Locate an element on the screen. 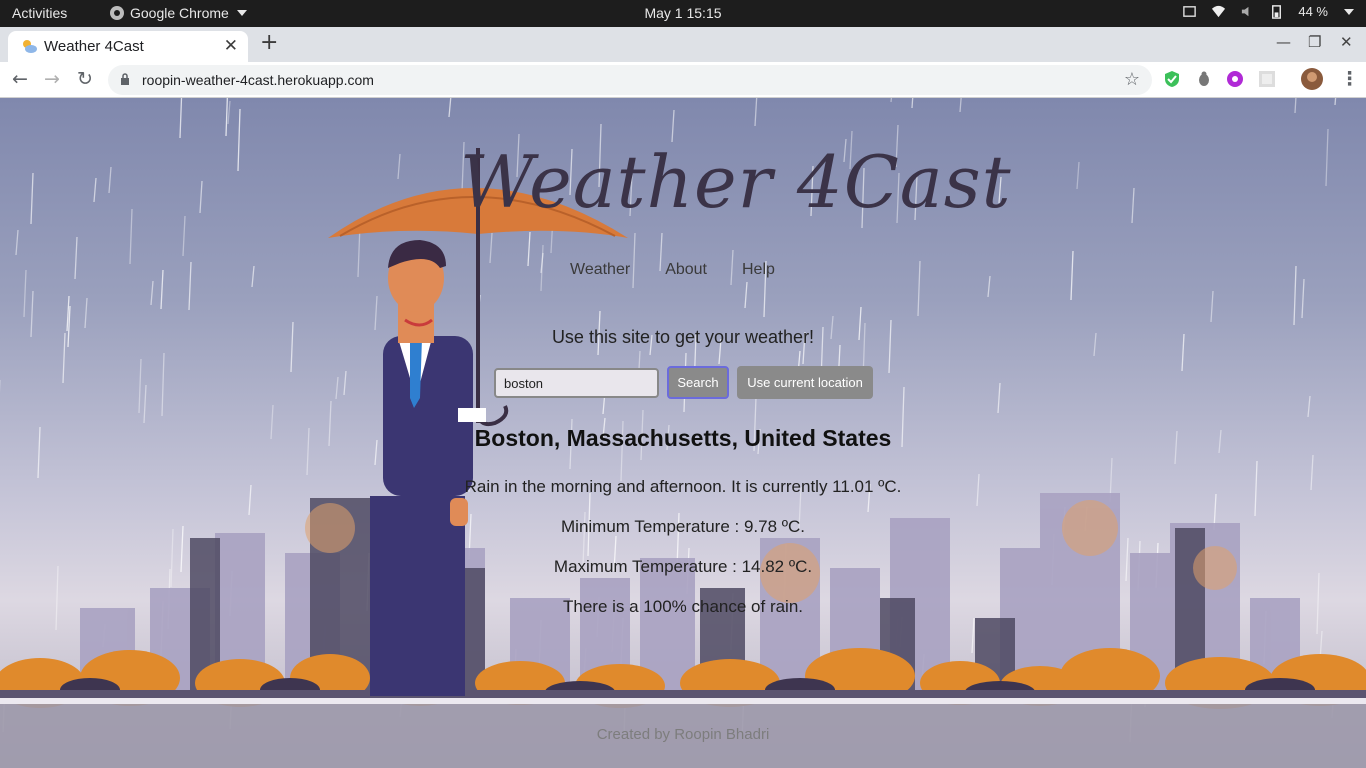 The height and width of the screenshot is (768, 1366). close-tab-icon: ✕ is located at coordinates (231, 46).